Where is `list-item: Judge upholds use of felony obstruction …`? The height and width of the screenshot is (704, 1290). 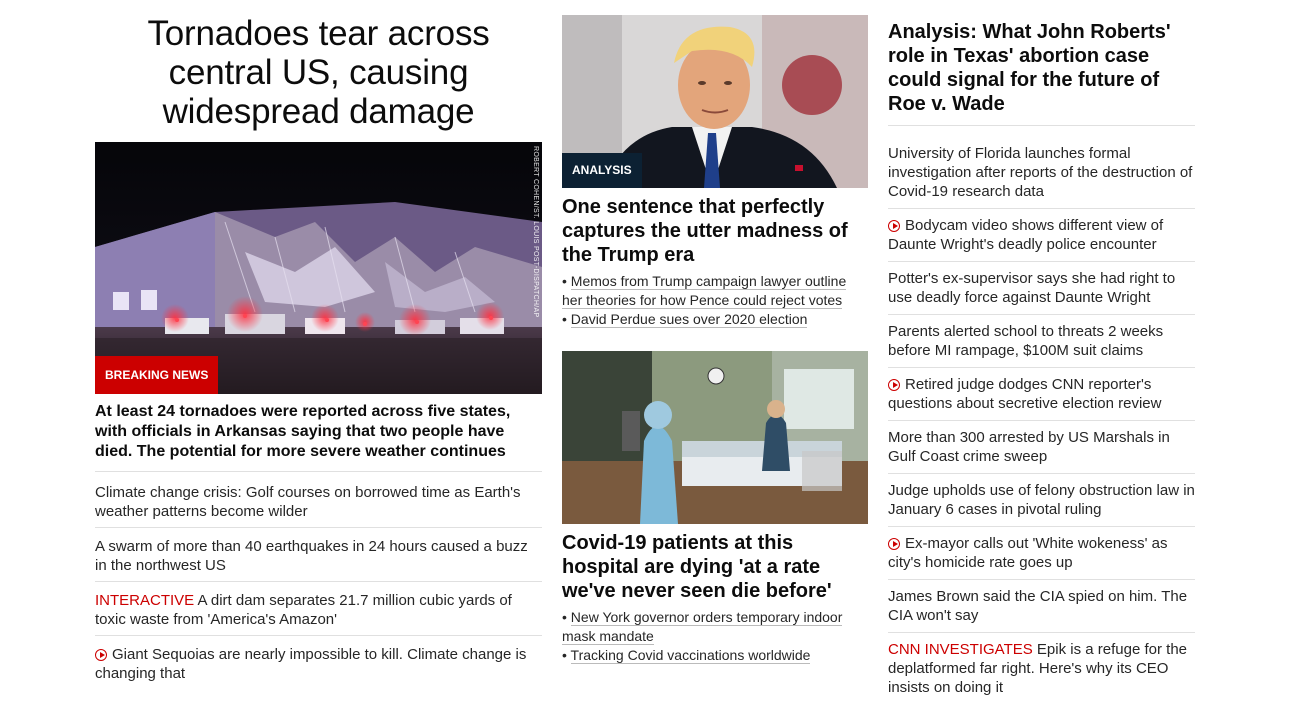
list-item: Judge upholds use of felony obstruction … is located at coordinates (1041, 500).